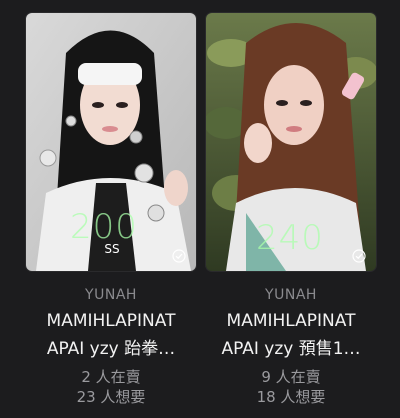  Describe the element at coordinates (291, 377) in the screenshot. I see `selling-count: 9 人在賣` at that location.